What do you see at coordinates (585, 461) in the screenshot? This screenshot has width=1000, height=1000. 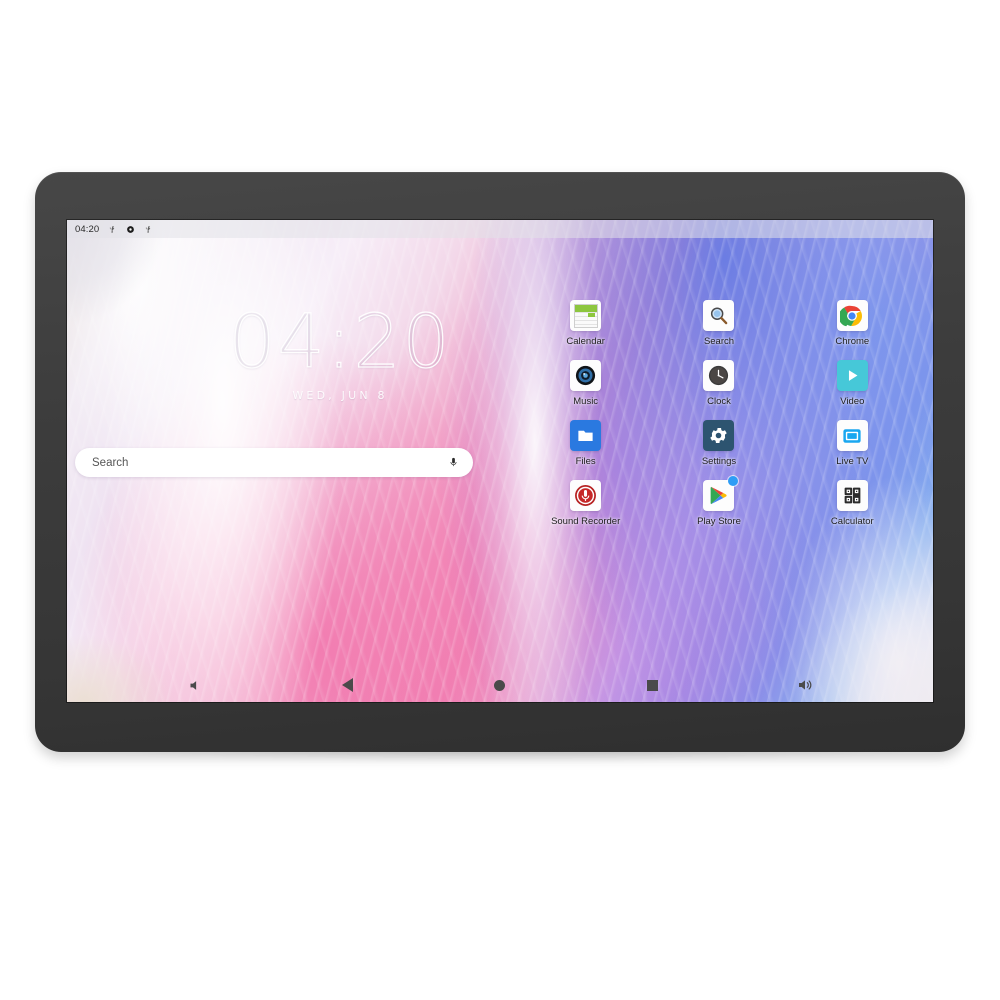 I see `app-label: Files` at bounding box center [585, 461].